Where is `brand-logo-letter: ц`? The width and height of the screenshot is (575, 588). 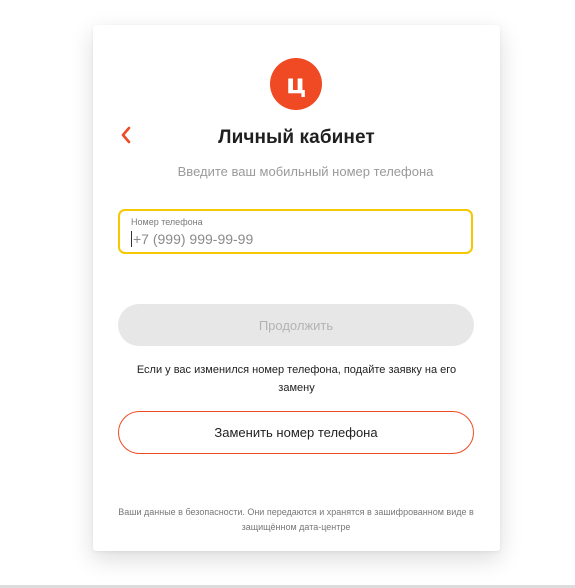
brand-logo-letter: ц is located at coordinates (295, 84).